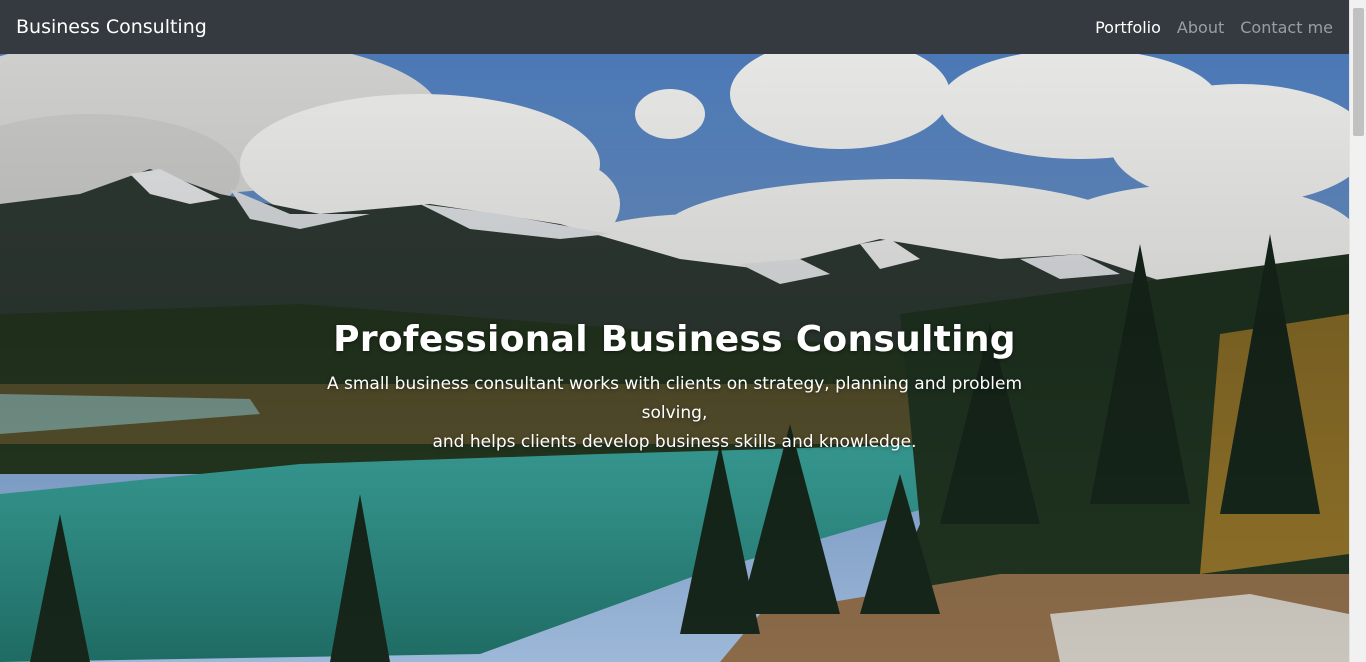  I want to click on hero-title: Professional Business Consulting, so click(674, 339).